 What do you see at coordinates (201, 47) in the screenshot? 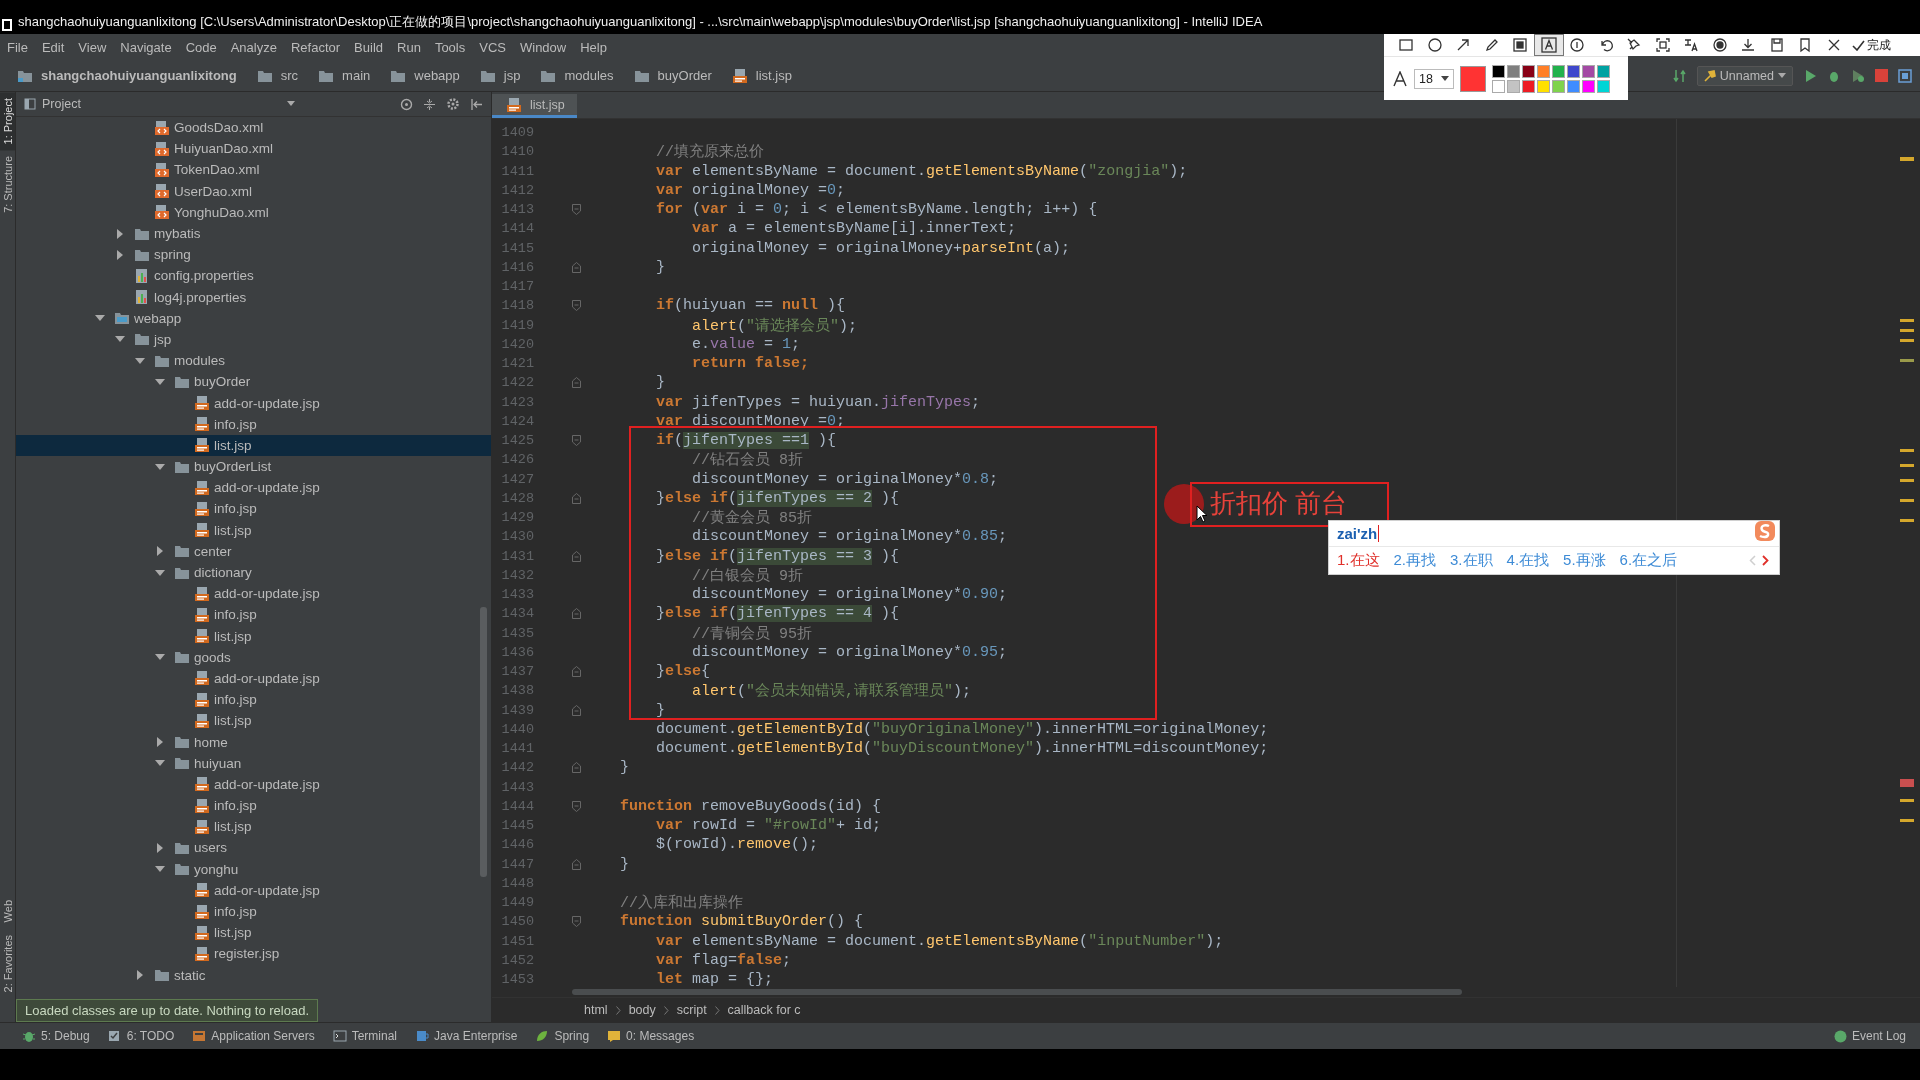
I see `menu-item: Code` at bounding box center [201, 47].